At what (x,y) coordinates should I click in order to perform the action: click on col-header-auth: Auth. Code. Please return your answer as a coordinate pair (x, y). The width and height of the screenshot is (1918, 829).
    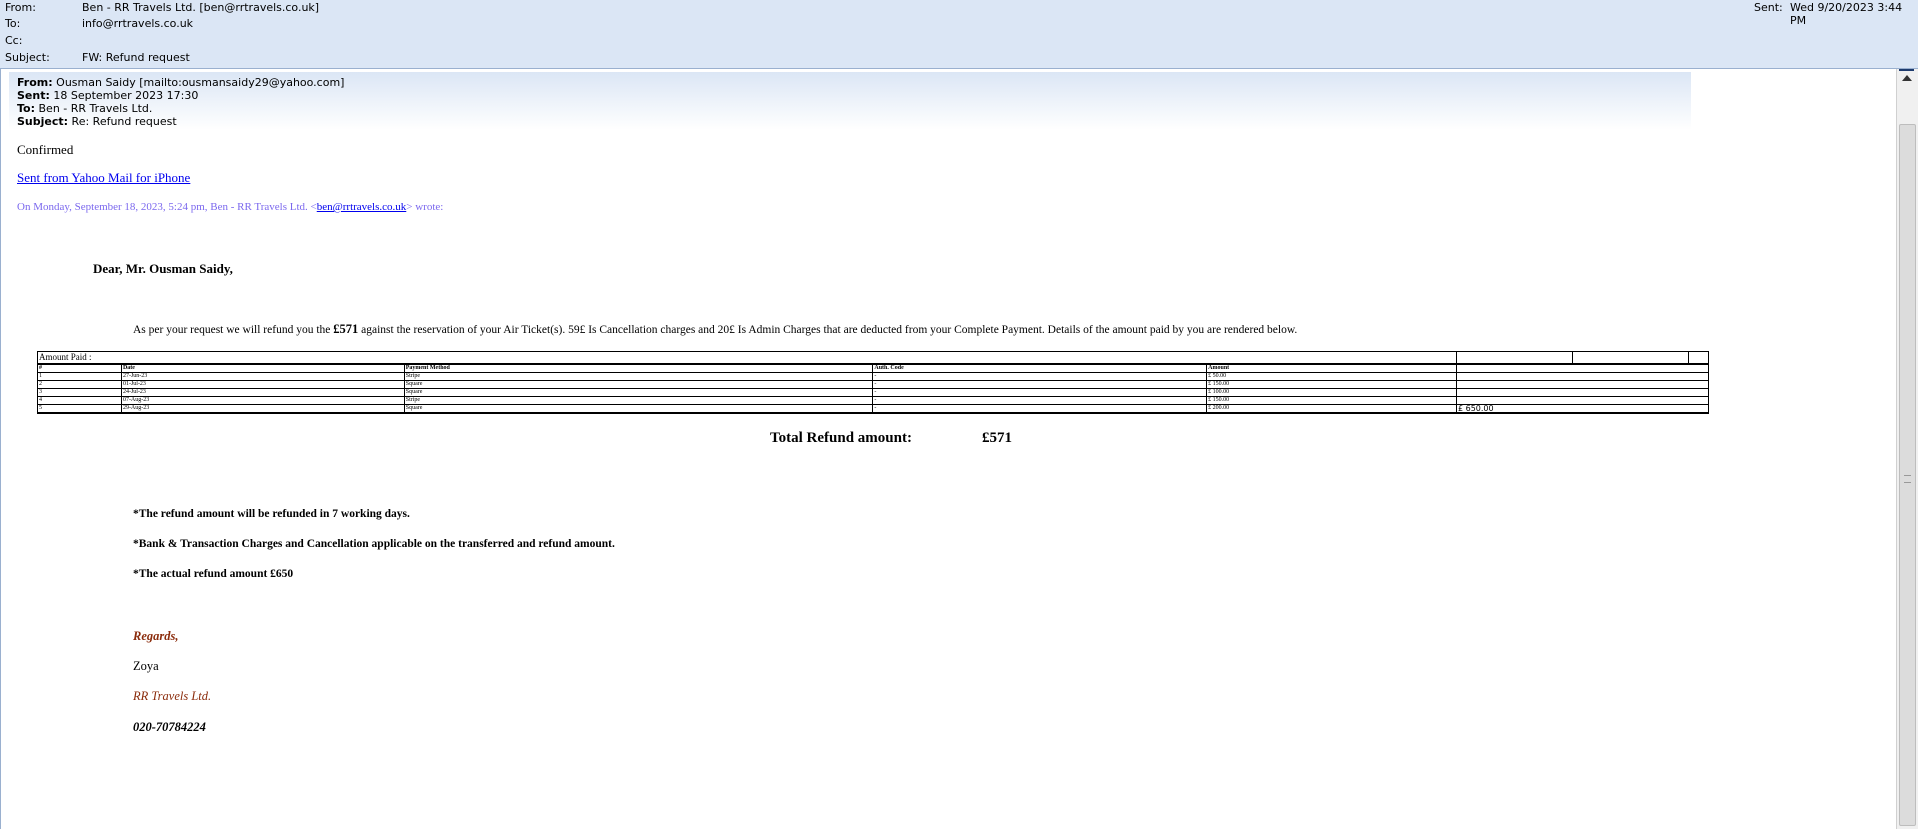
    Looking at the image, I should click on (1040, 368).